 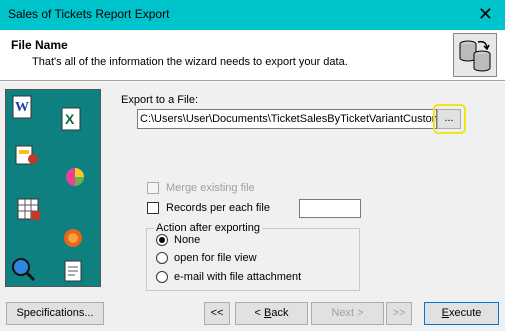 I want to click on database-sync-icon, so click(x=475, y=55).